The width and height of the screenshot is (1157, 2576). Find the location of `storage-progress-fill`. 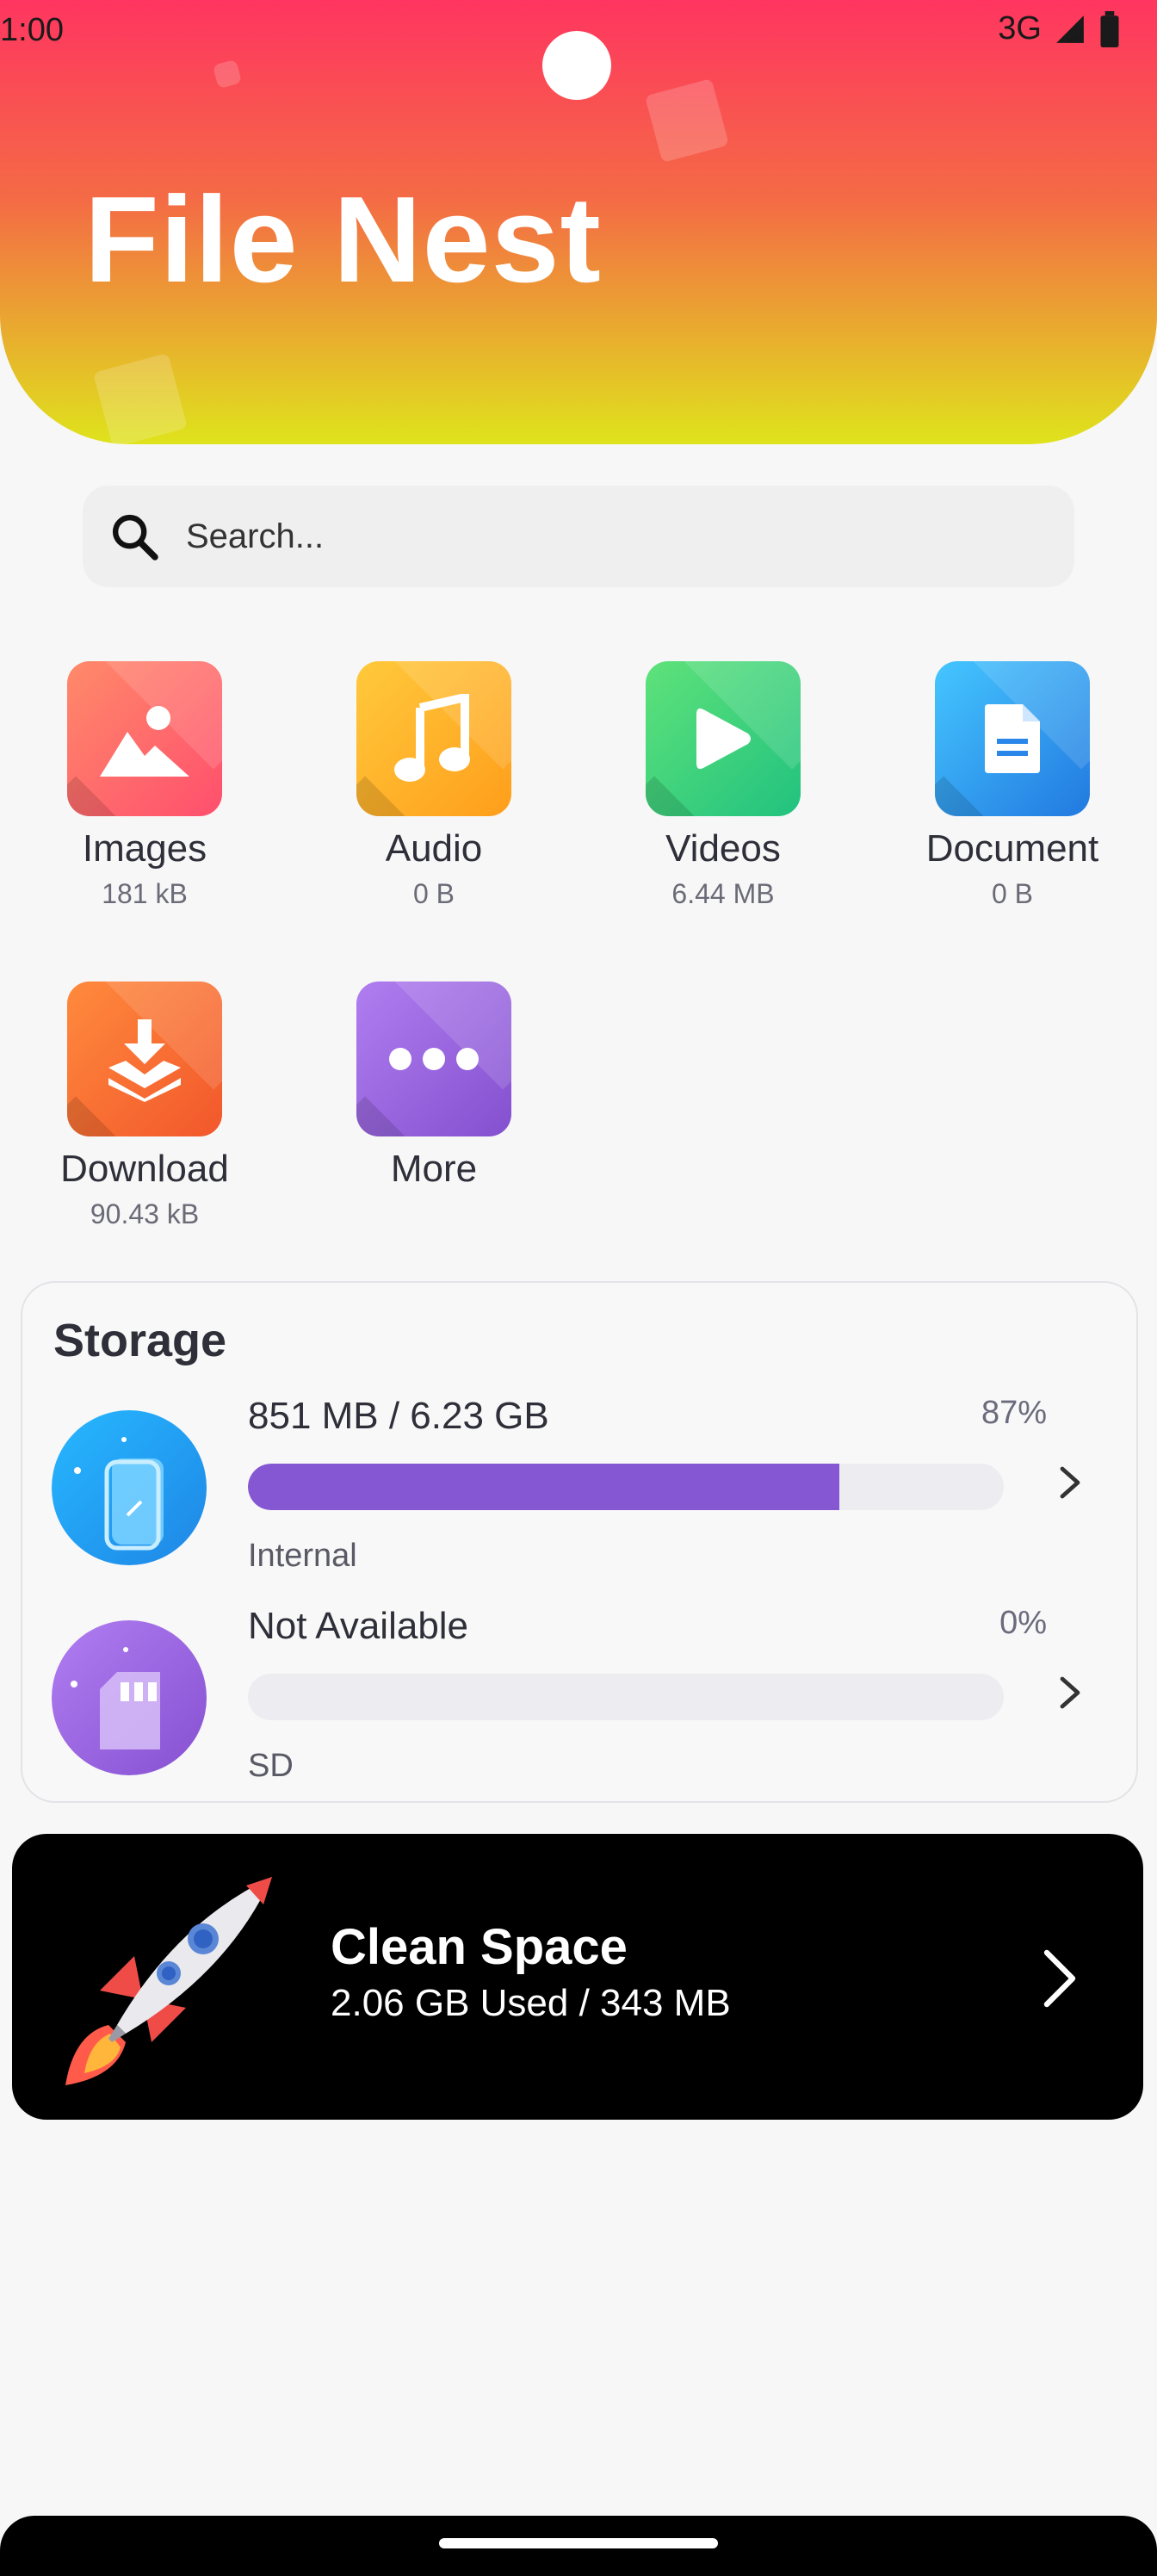

storage-progress-fill is located at coordinates (544, 1487).